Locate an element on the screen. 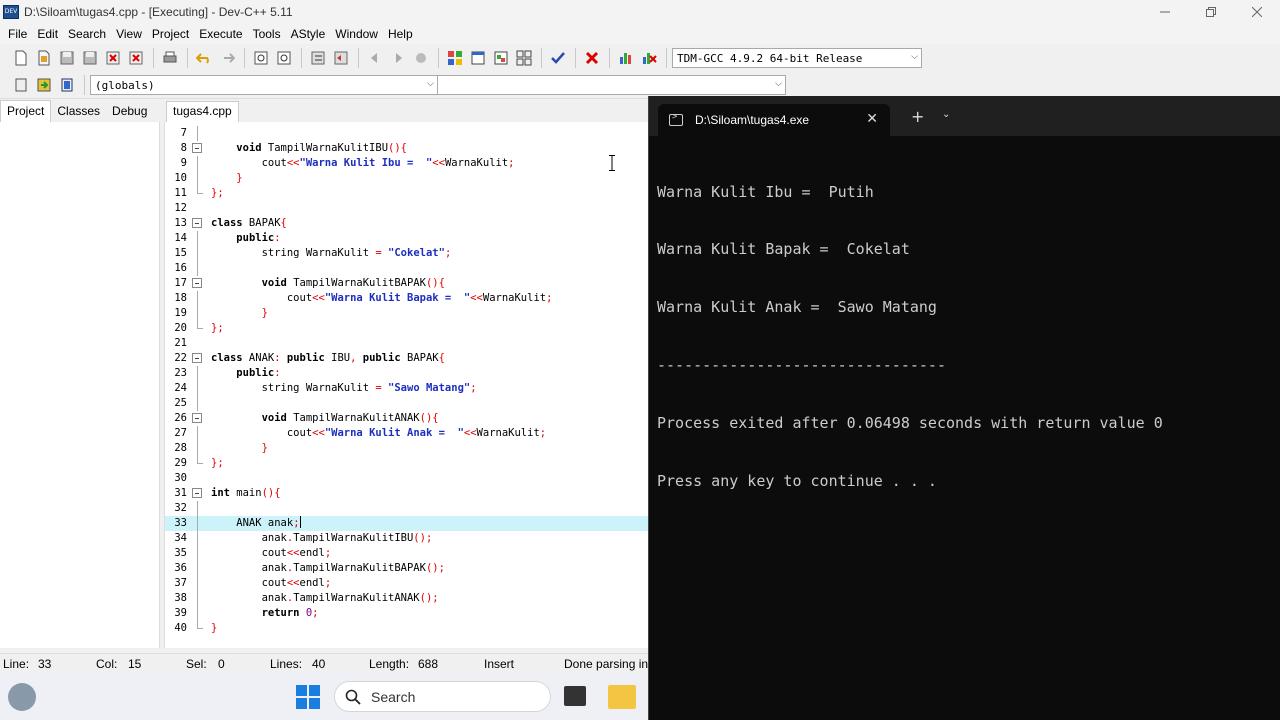 The width and height of the screenshot is (1280, 720). windows-start-icon is located at coordinates (308, 697).